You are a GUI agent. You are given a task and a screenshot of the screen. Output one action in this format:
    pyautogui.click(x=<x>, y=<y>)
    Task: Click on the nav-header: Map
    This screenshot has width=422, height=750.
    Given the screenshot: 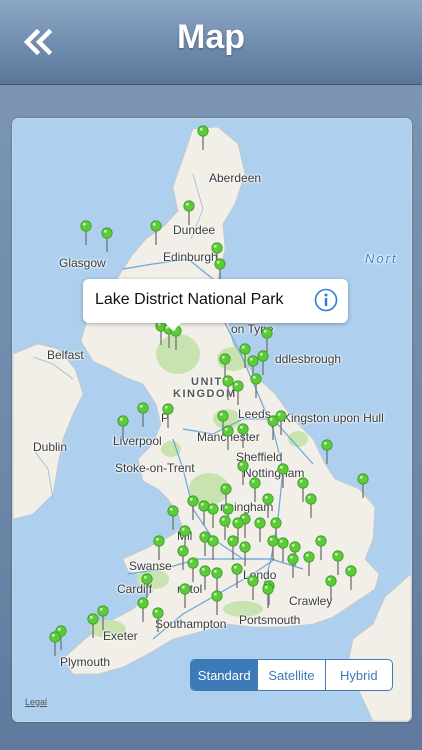 What is the action you would take?
    pyautogui.click(x=211, y=42)
    